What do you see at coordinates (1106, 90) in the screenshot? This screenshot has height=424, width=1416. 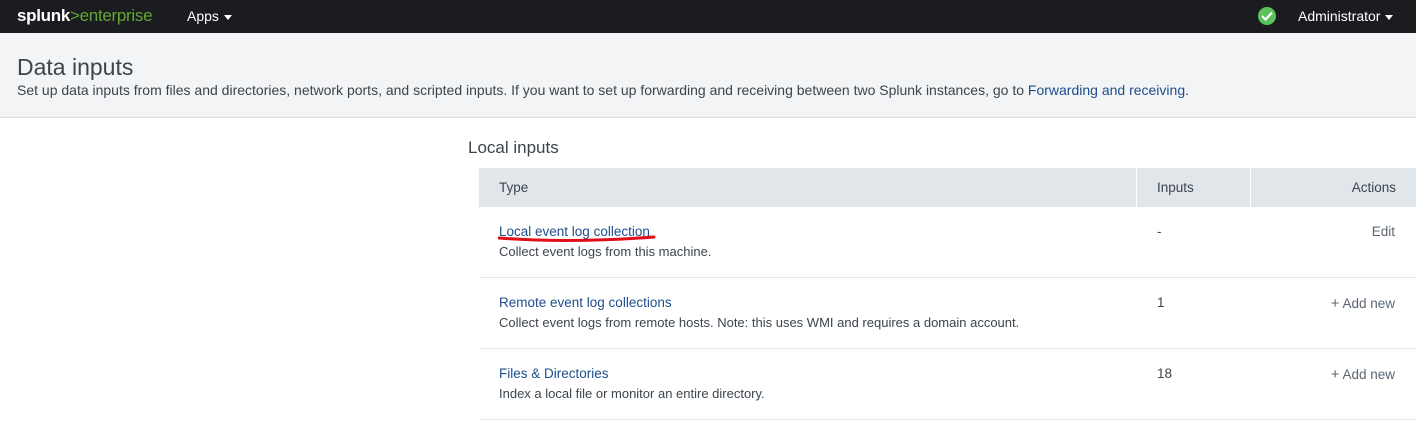 I see `forwarding-receiving-link: Forwarding and receiving` at bounding box center [1106, 90].